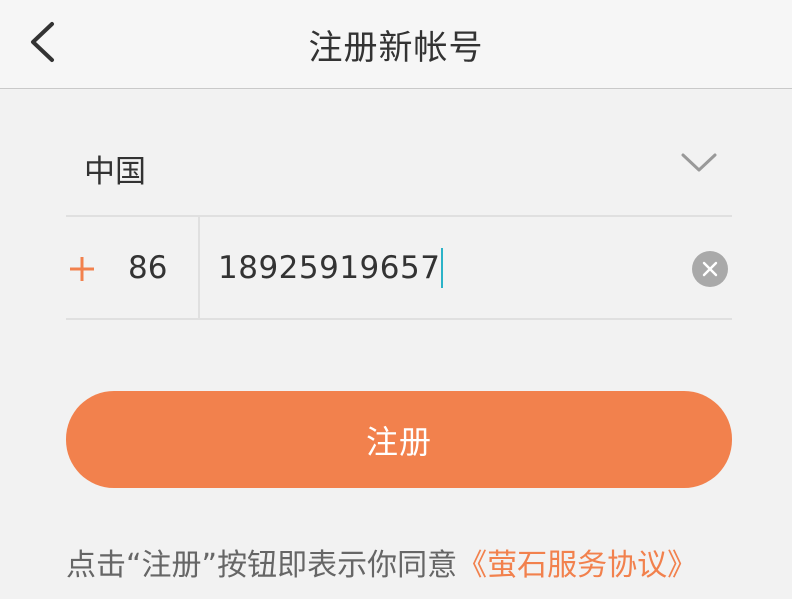 This screenshot has height=599, width=792. What do you see at coordinates (396, 48) in the screenshot?
I see `page-title: 注册新帐号` at bounding box center [396, 48].